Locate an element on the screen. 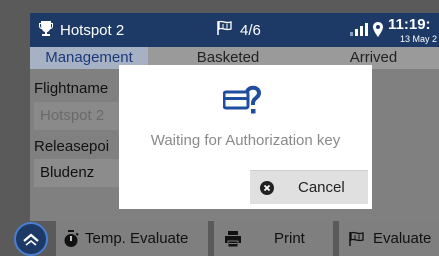  trophy-icon is located at coordinates (46, 30).